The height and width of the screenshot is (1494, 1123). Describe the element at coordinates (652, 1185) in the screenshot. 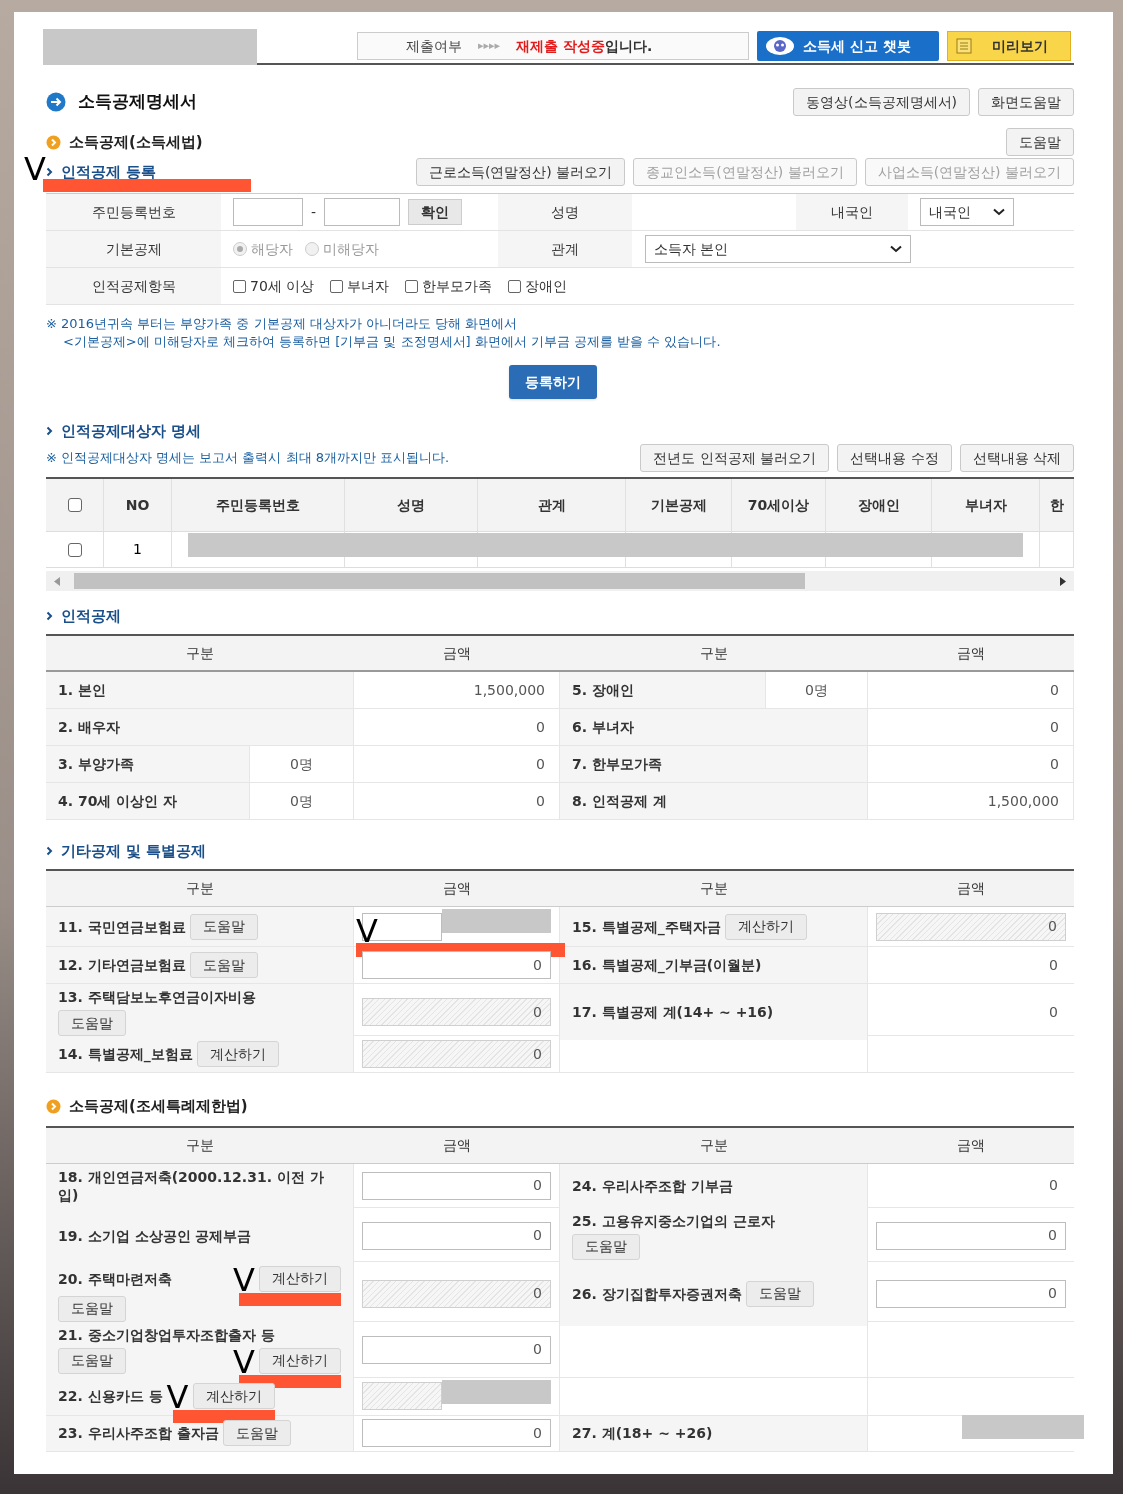

I see `item-label: 24. 우리사주조합 기부금` at that location.